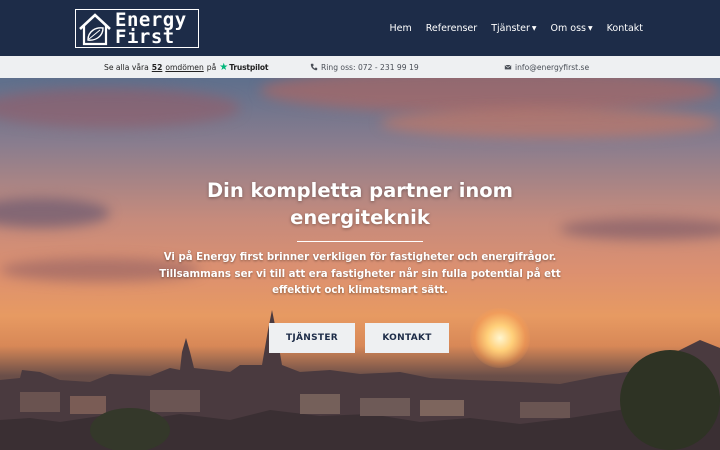  Describe the element at coordinates (552, 67) in the screenshot. I see `email-text: info@energyfirst.se` at that location.